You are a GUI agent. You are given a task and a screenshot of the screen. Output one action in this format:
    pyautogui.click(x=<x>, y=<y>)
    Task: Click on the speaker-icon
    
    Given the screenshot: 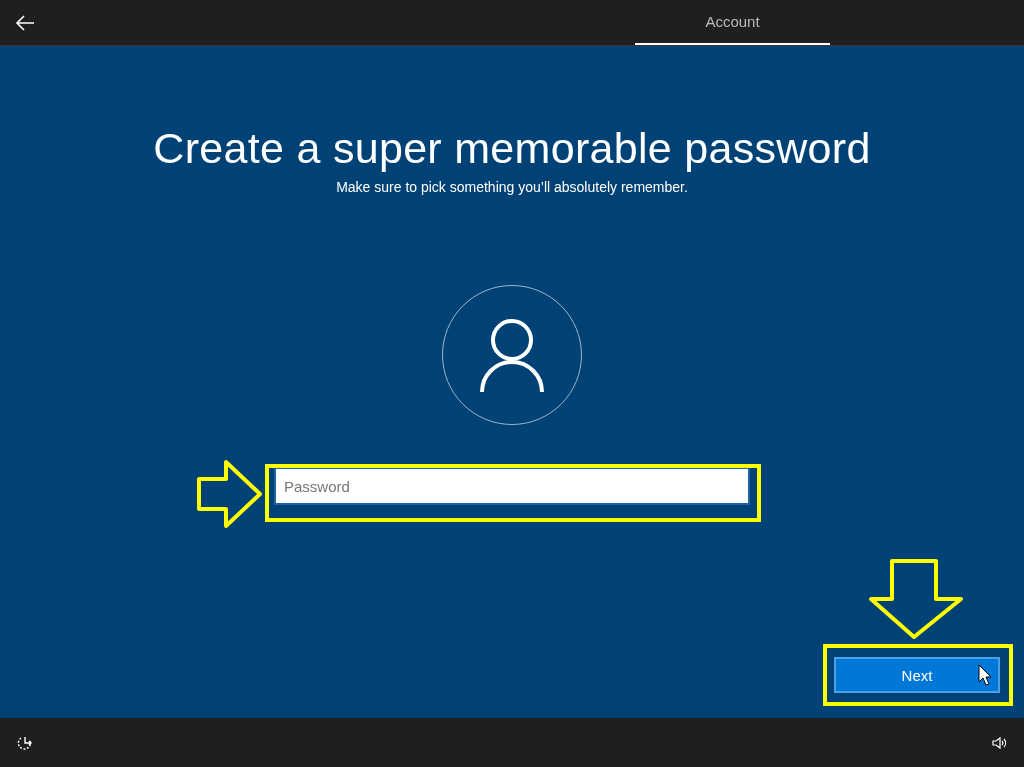 What is the action you would take?
    pyautogui.click(x=1000, y=742)
    